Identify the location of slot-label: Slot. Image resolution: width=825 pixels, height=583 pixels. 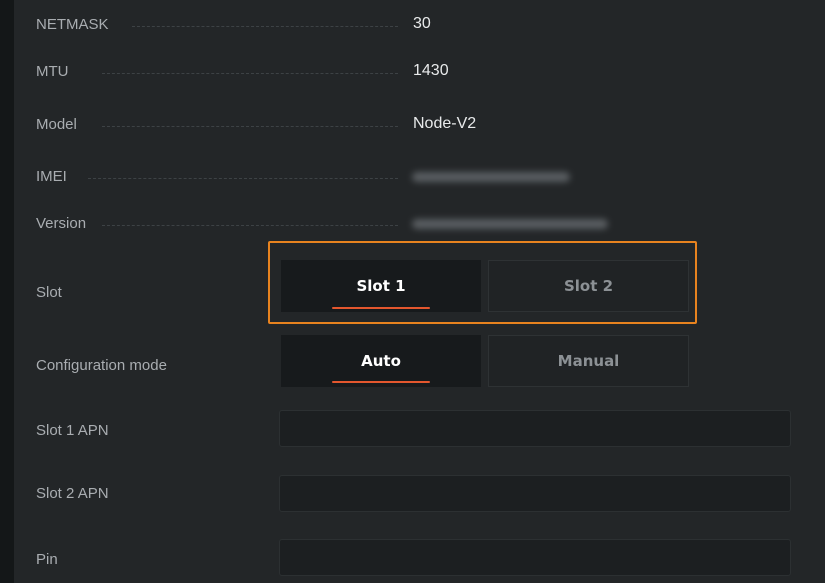
(49, 292).